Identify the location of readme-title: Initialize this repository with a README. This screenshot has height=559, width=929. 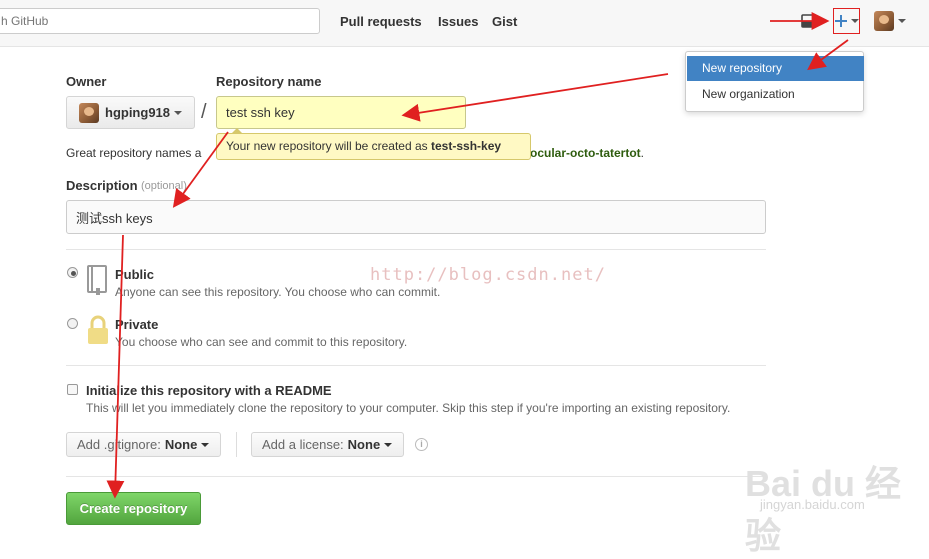
(209, 390).